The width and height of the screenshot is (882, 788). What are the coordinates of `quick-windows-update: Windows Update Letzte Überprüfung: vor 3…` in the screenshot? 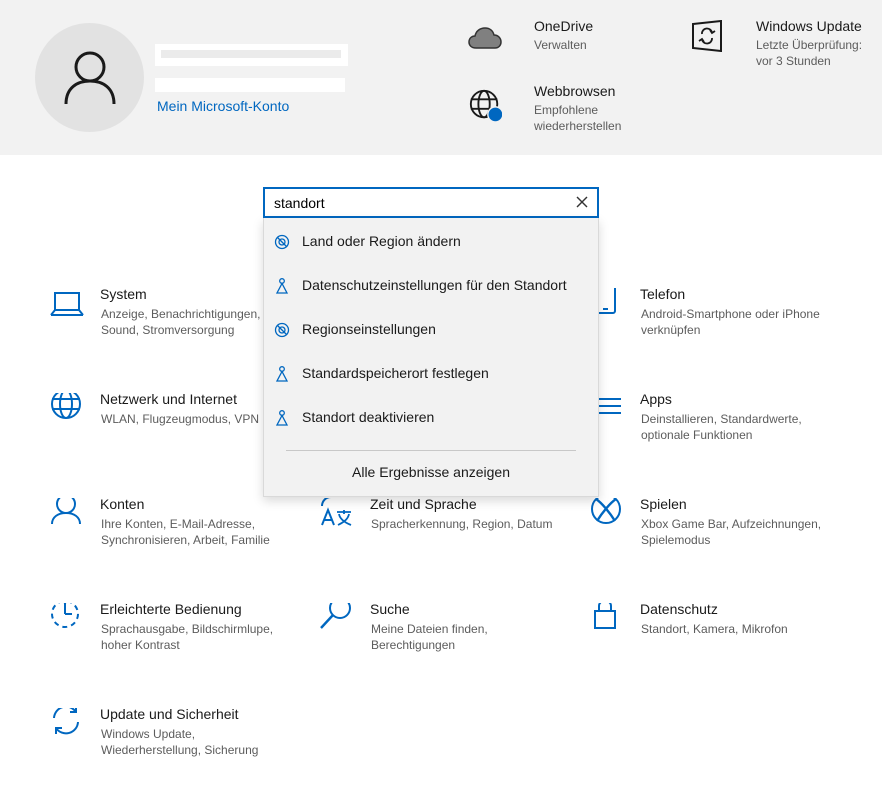 It's located at (783, 43).